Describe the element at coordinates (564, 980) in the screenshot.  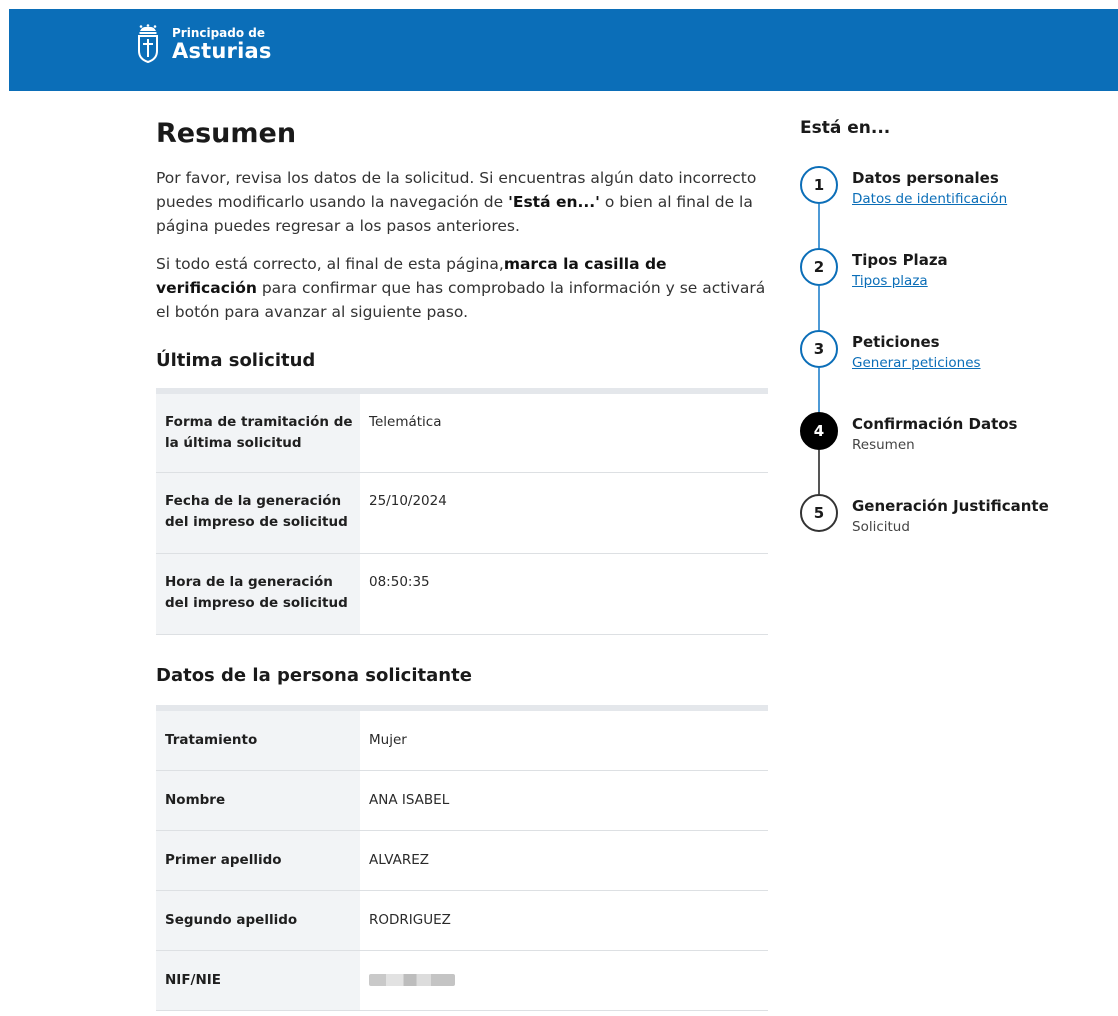
I see `row-value` at that location.